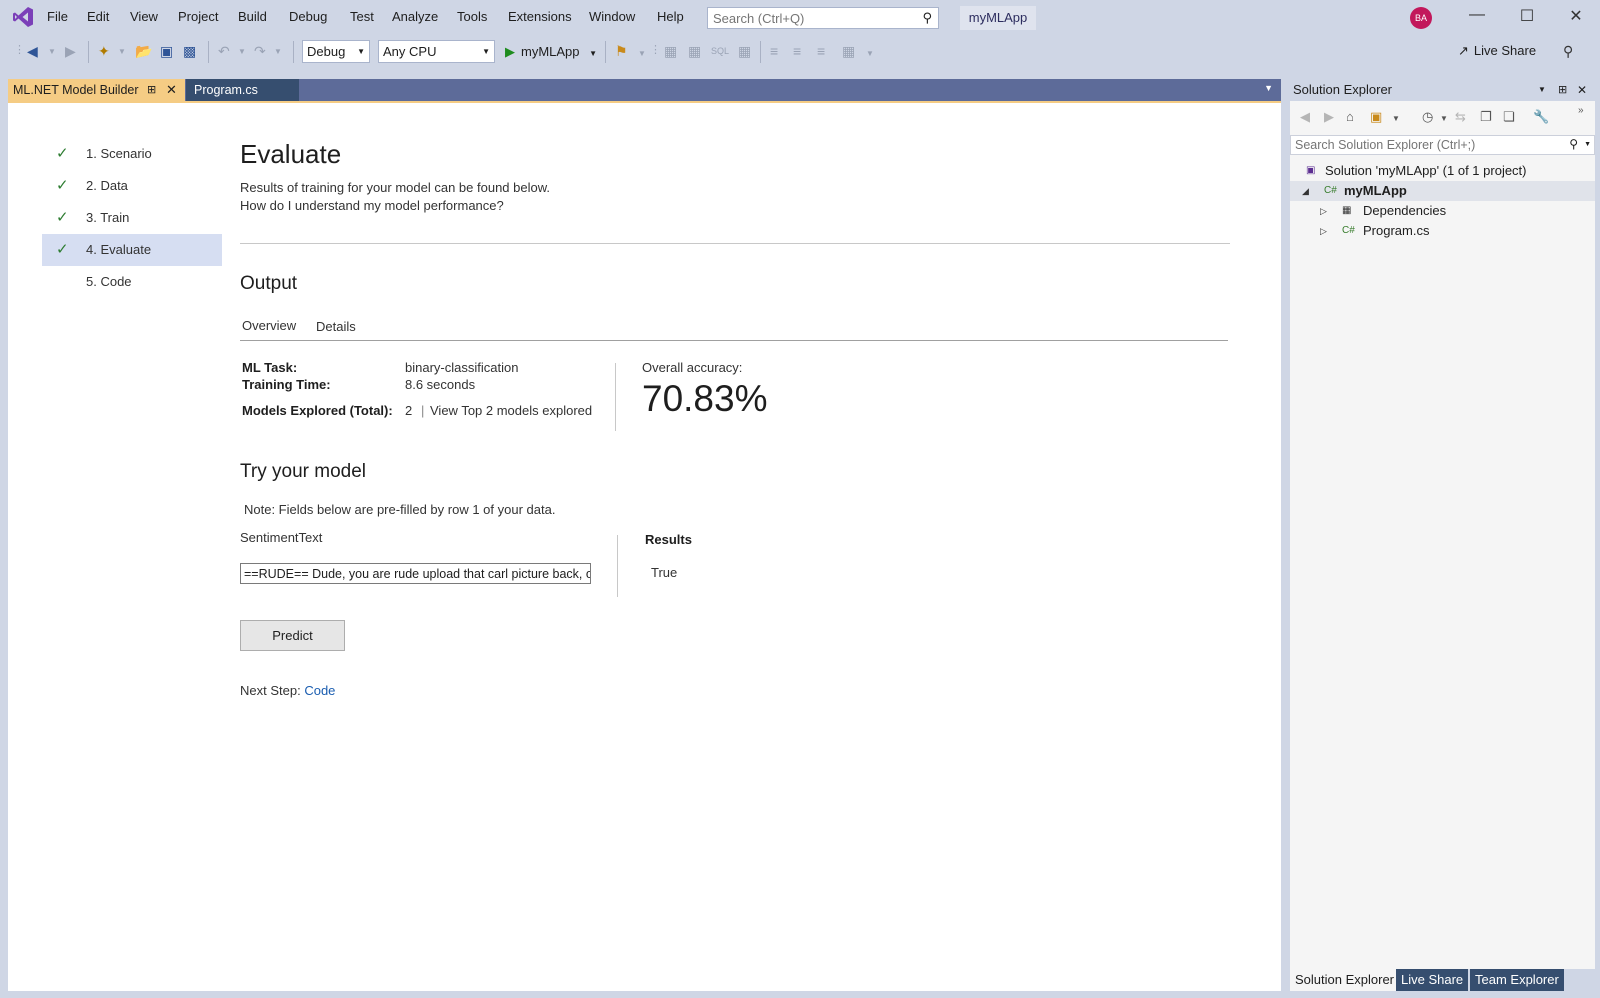  What do you see at coordinates (132, 186) in the screenshot?
I see `step-data: ✓ 2. Data` at bounding box center [132, 186].